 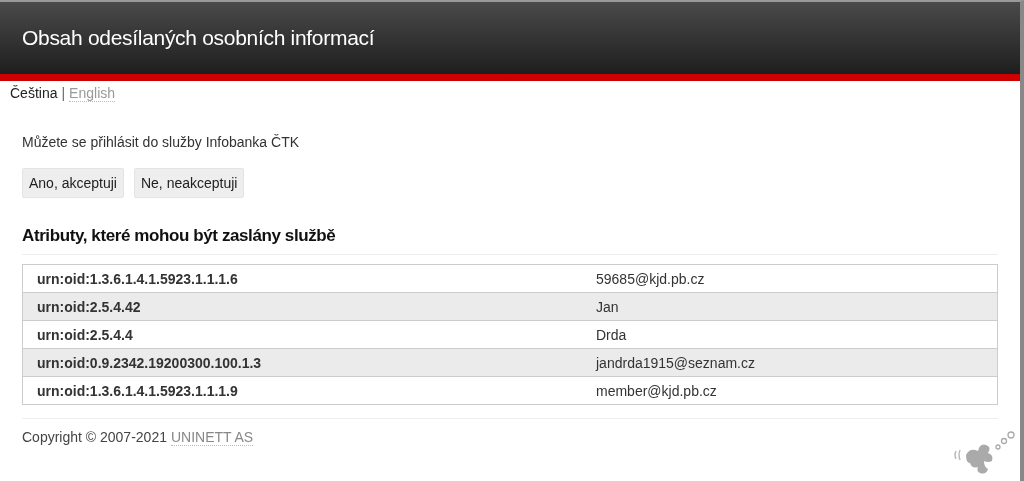 I want to click on attribute-name: urn:oid:1.3.6.1.4.1.5923.1.1.1.9, so click(x=137, y=390).